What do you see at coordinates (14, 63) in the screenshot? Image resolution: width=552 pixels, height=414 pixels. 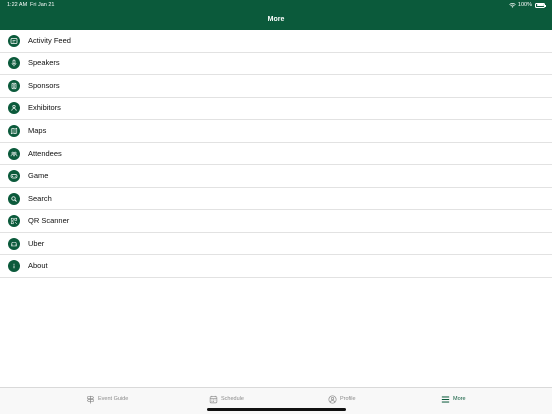 I see `microphone-icon` at bounding box center [14, 63].